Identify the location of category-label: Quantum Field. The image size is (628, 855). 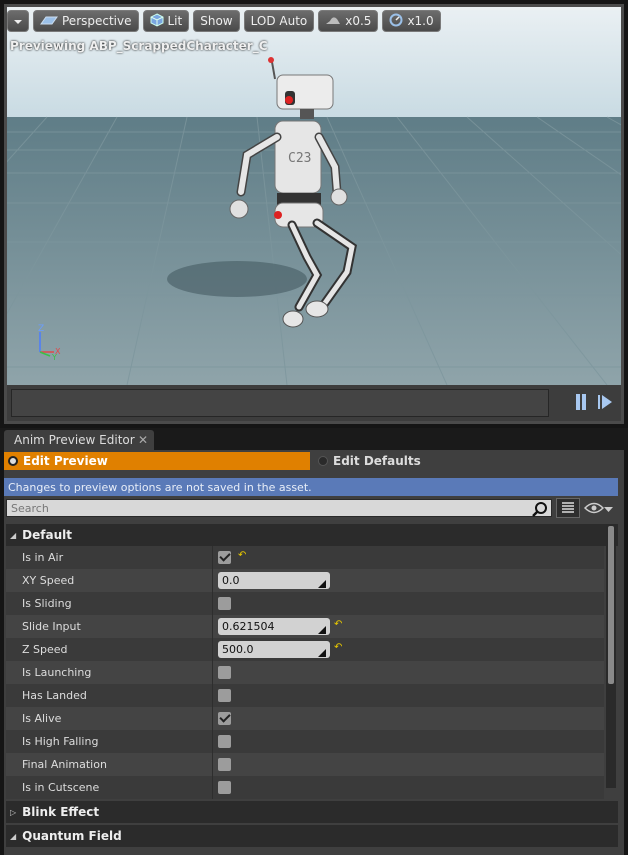
(72, 836).